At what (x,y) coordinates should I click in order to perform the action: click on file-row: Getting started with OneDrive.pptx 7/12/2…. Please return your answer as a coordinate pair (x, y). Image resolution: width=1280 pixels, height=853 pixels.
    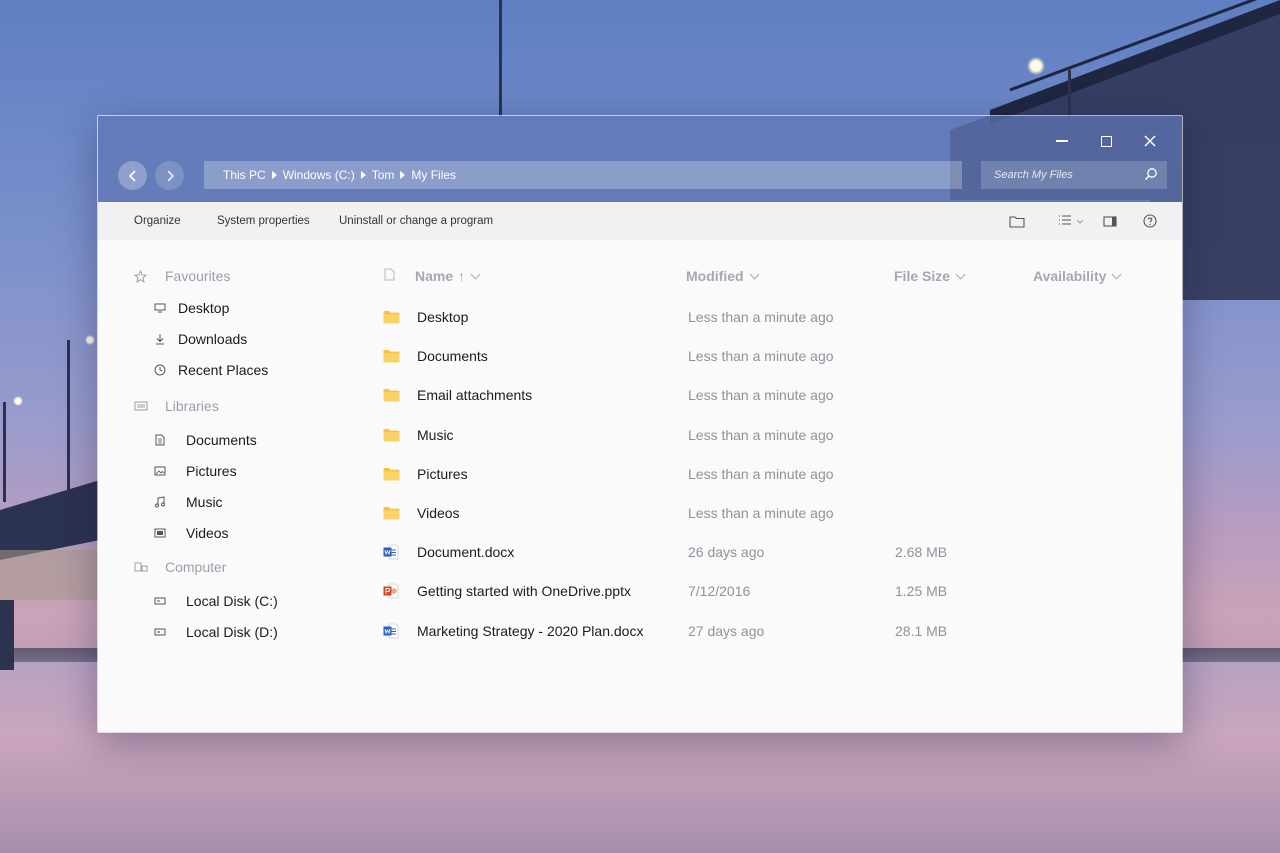
    Looking at the image, I should click on (772, 592).